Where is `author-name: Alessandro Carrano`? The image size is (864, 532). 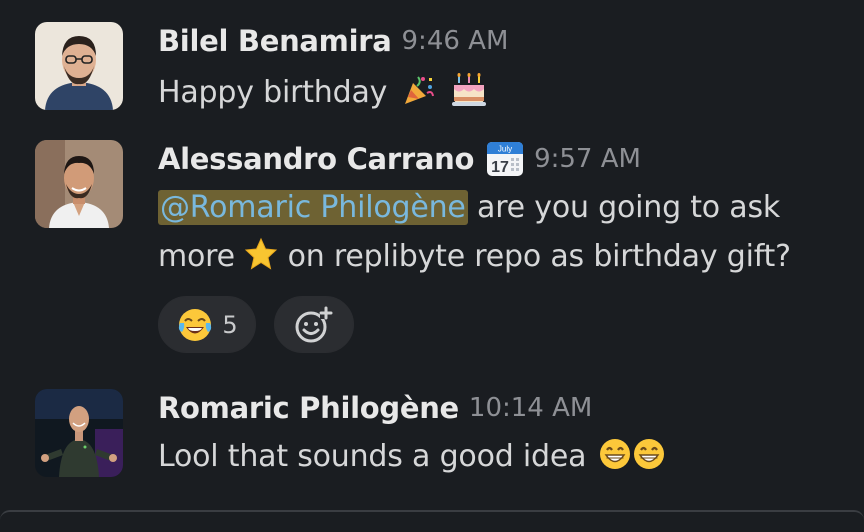 author-name: Alessandro Carrano is located at coordinates (316, 159).